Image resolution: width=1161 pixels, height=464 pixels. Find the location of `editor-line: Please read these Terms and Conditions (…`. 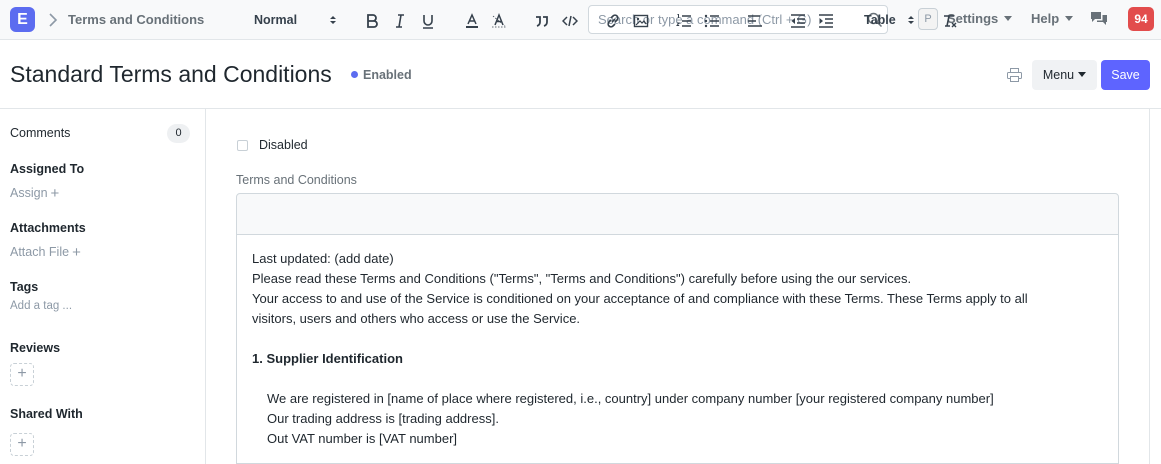

editor-line: Please read these Terms and Conditions (… is located at coordinates (582, 278).